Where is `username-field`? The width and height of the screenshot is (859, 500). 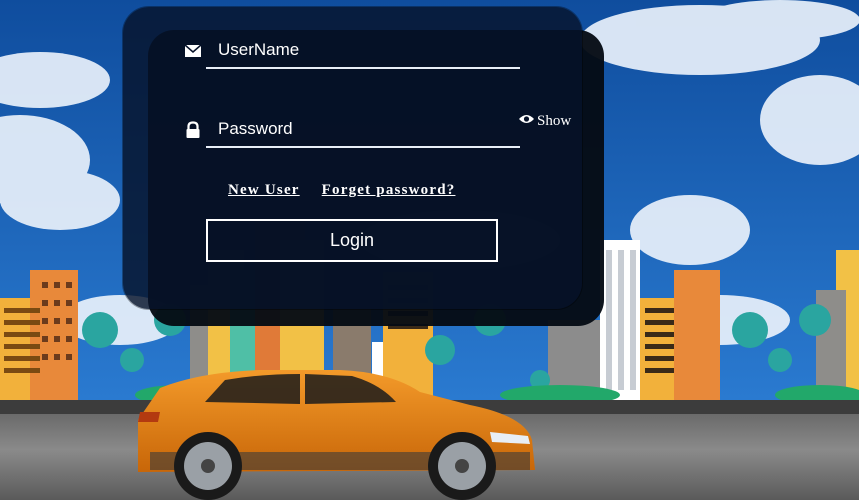
username-field is located at coordinates (352, 51).